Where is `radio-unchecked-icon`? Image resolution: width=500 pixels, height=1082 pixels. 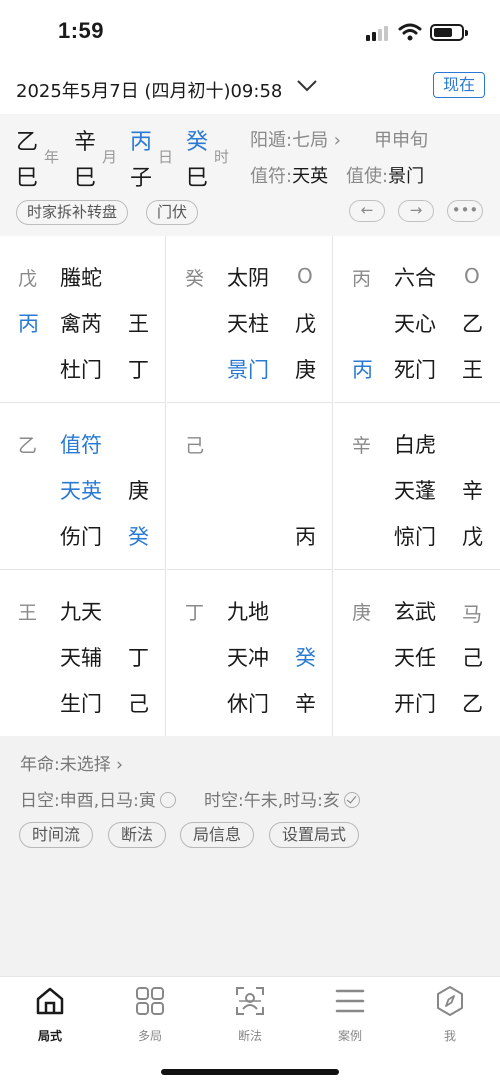
radio-unchecked-icon is located at coordinates (167, 800).